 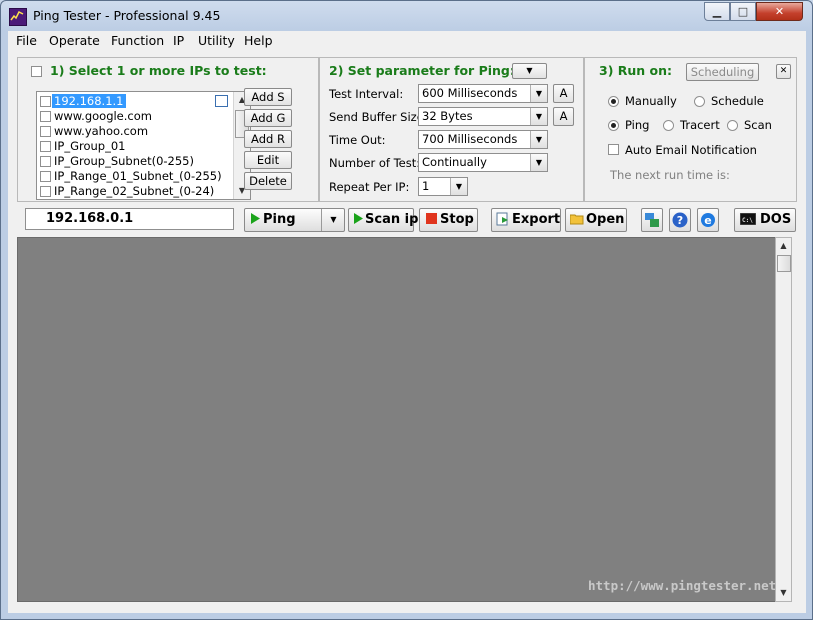 I want to click on scroll-up-icon: ▲, so click(x=783, y=246).